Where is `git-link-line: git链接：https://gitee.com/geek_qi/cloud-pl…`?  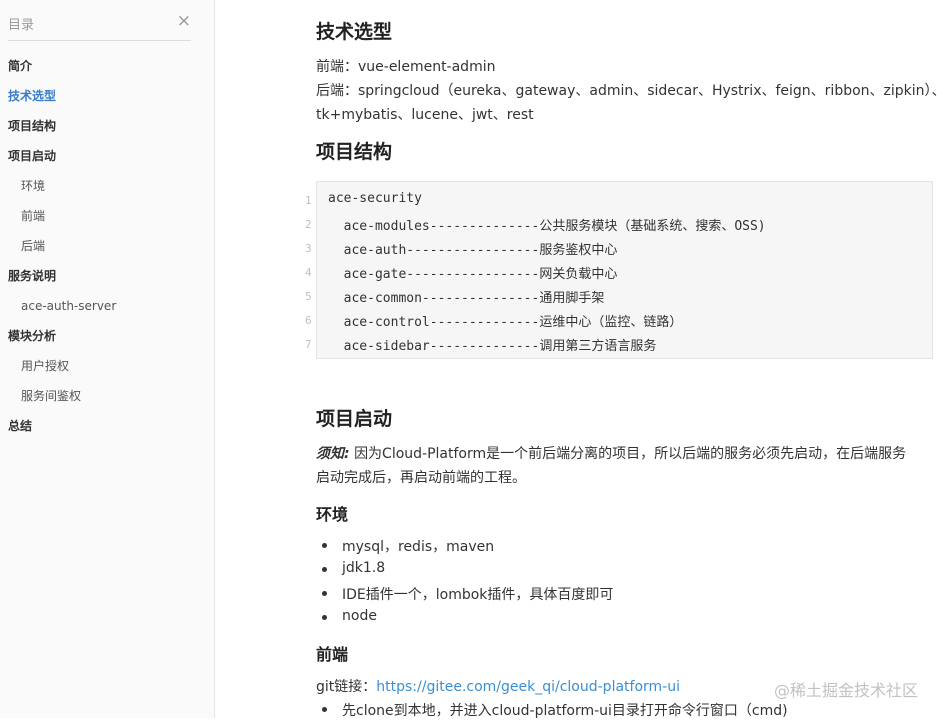 git-link-line: git链接：https://gitee.com/geek_qi/cloud-pl… is located at coordinates (498, 686).